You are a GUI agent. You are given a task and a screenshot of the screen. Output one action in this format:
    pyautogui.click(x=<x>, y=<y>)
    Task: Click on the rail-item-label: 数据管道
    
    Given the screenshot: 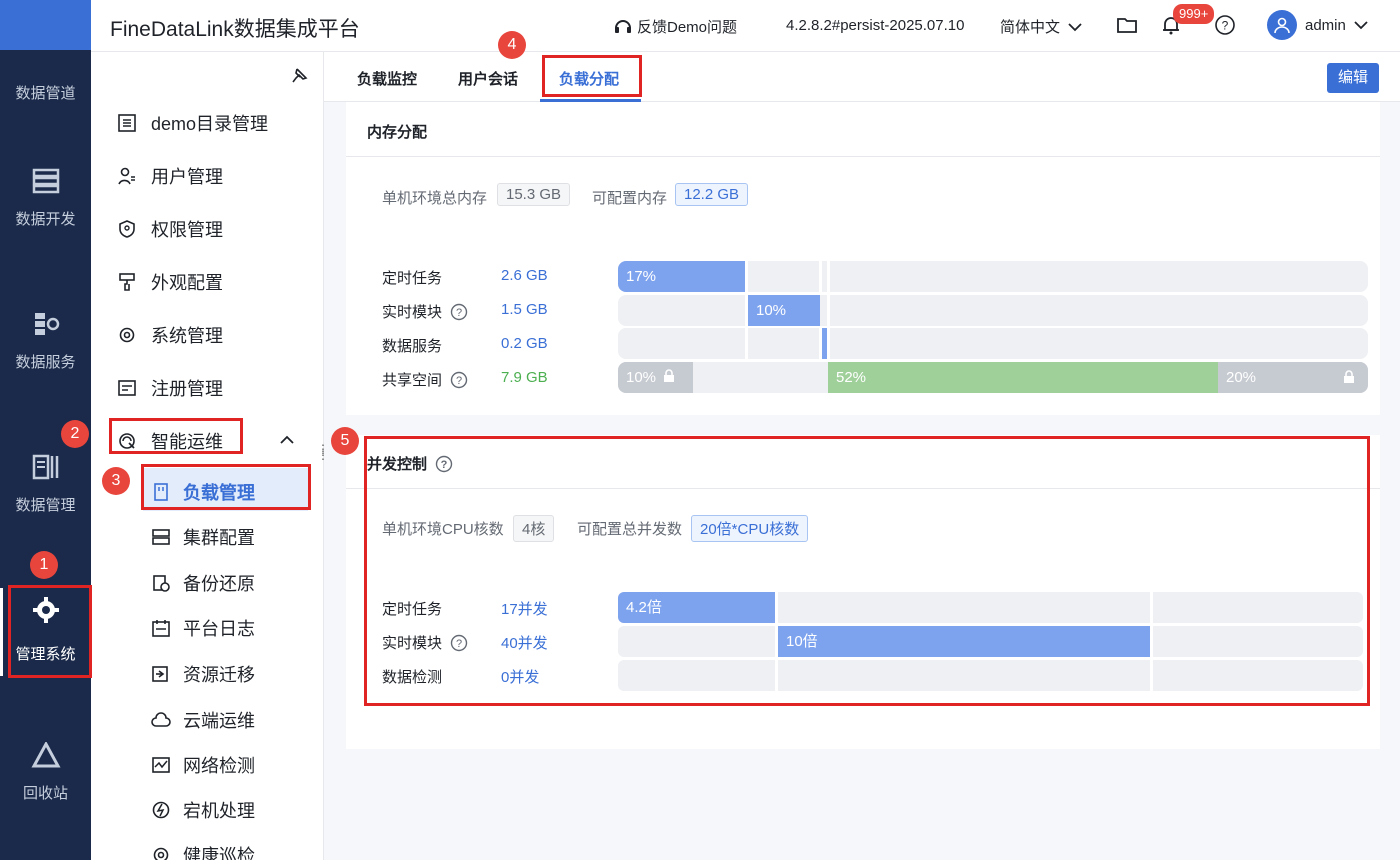 What is the action you would take?
    pyautogui.click(x=45, y=93)
    